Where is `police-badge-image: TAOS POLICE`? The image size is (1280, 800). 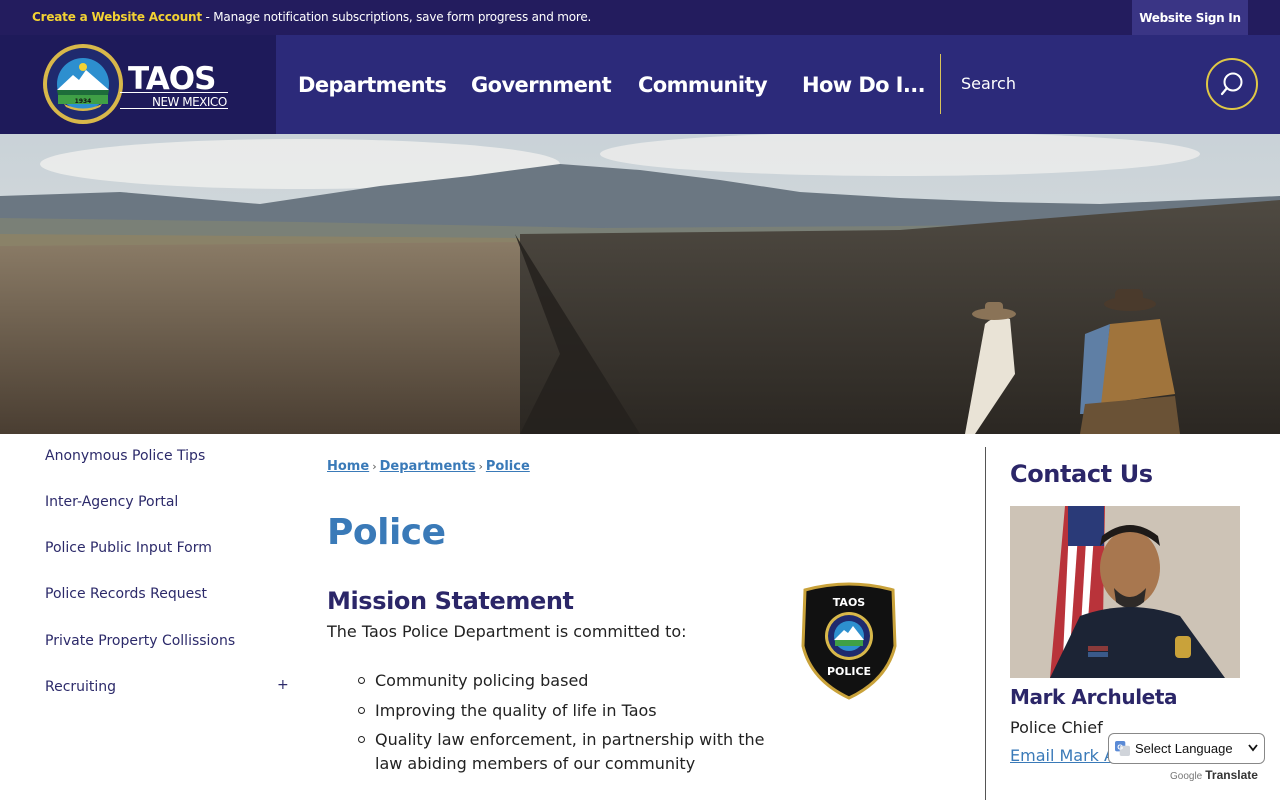
police-badge-image: TAOS POLICE is located at coordinates (849, 641).